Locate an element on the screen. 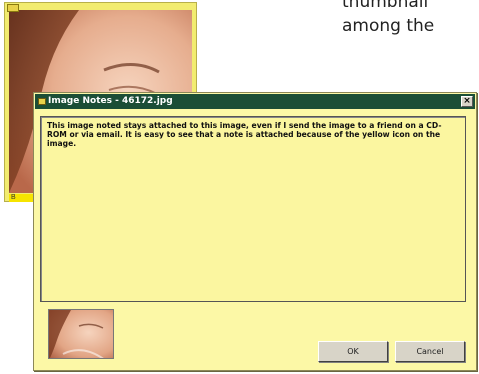 This screenshot has height=374, width=479. portrait-photo-small is located at coordinates (81, 334).